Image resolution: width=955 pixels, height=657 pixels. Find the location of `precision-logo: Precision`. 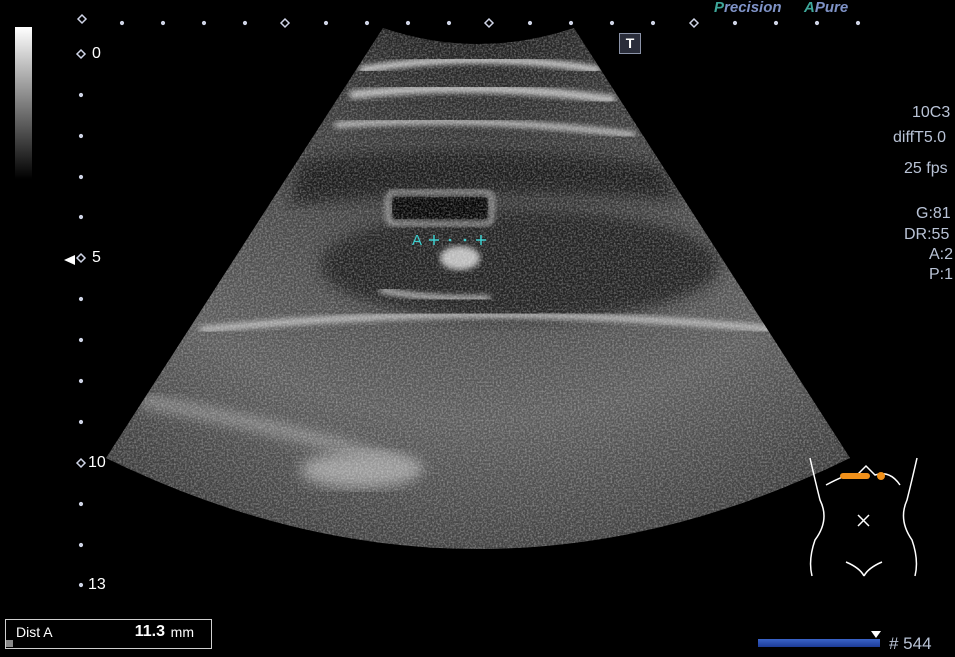

precision-logo: Precision is located at coordinates (748, 8).